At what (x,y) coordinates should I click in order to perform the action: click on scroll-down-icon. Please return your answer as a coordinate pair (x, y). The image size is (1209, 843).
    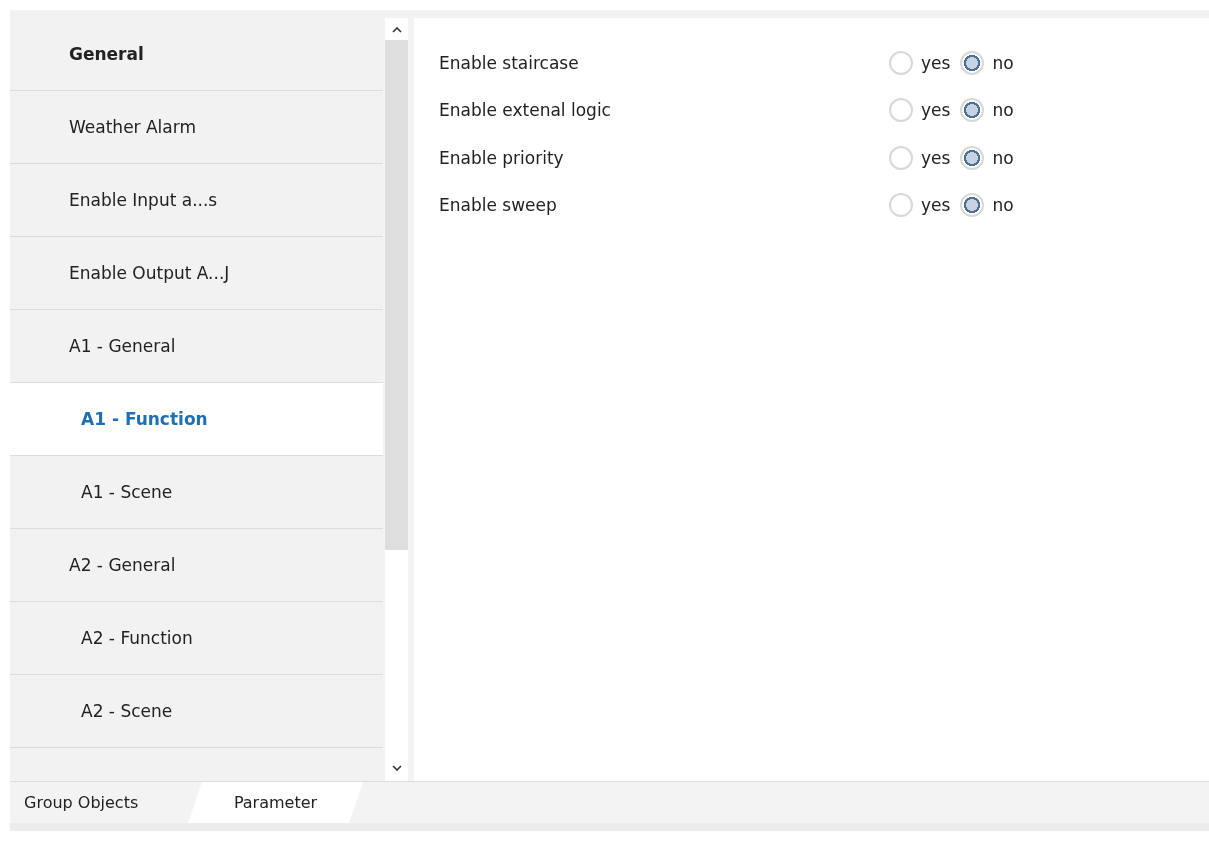
    Looking at the image, I should click on (396, 768).